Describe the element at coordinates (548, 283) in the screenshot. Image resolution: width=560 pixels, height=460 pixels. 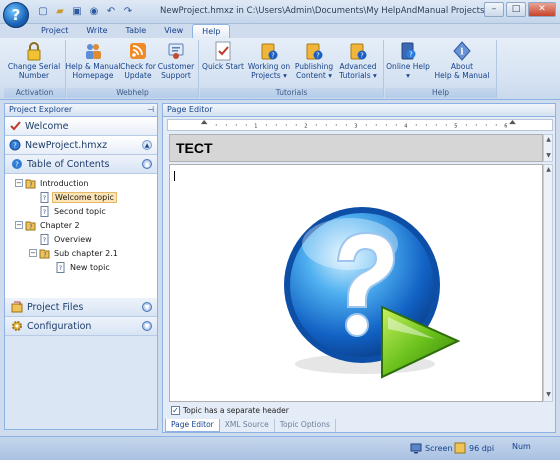
I see `editor-scrollbar: ▲ ▼` at that location.